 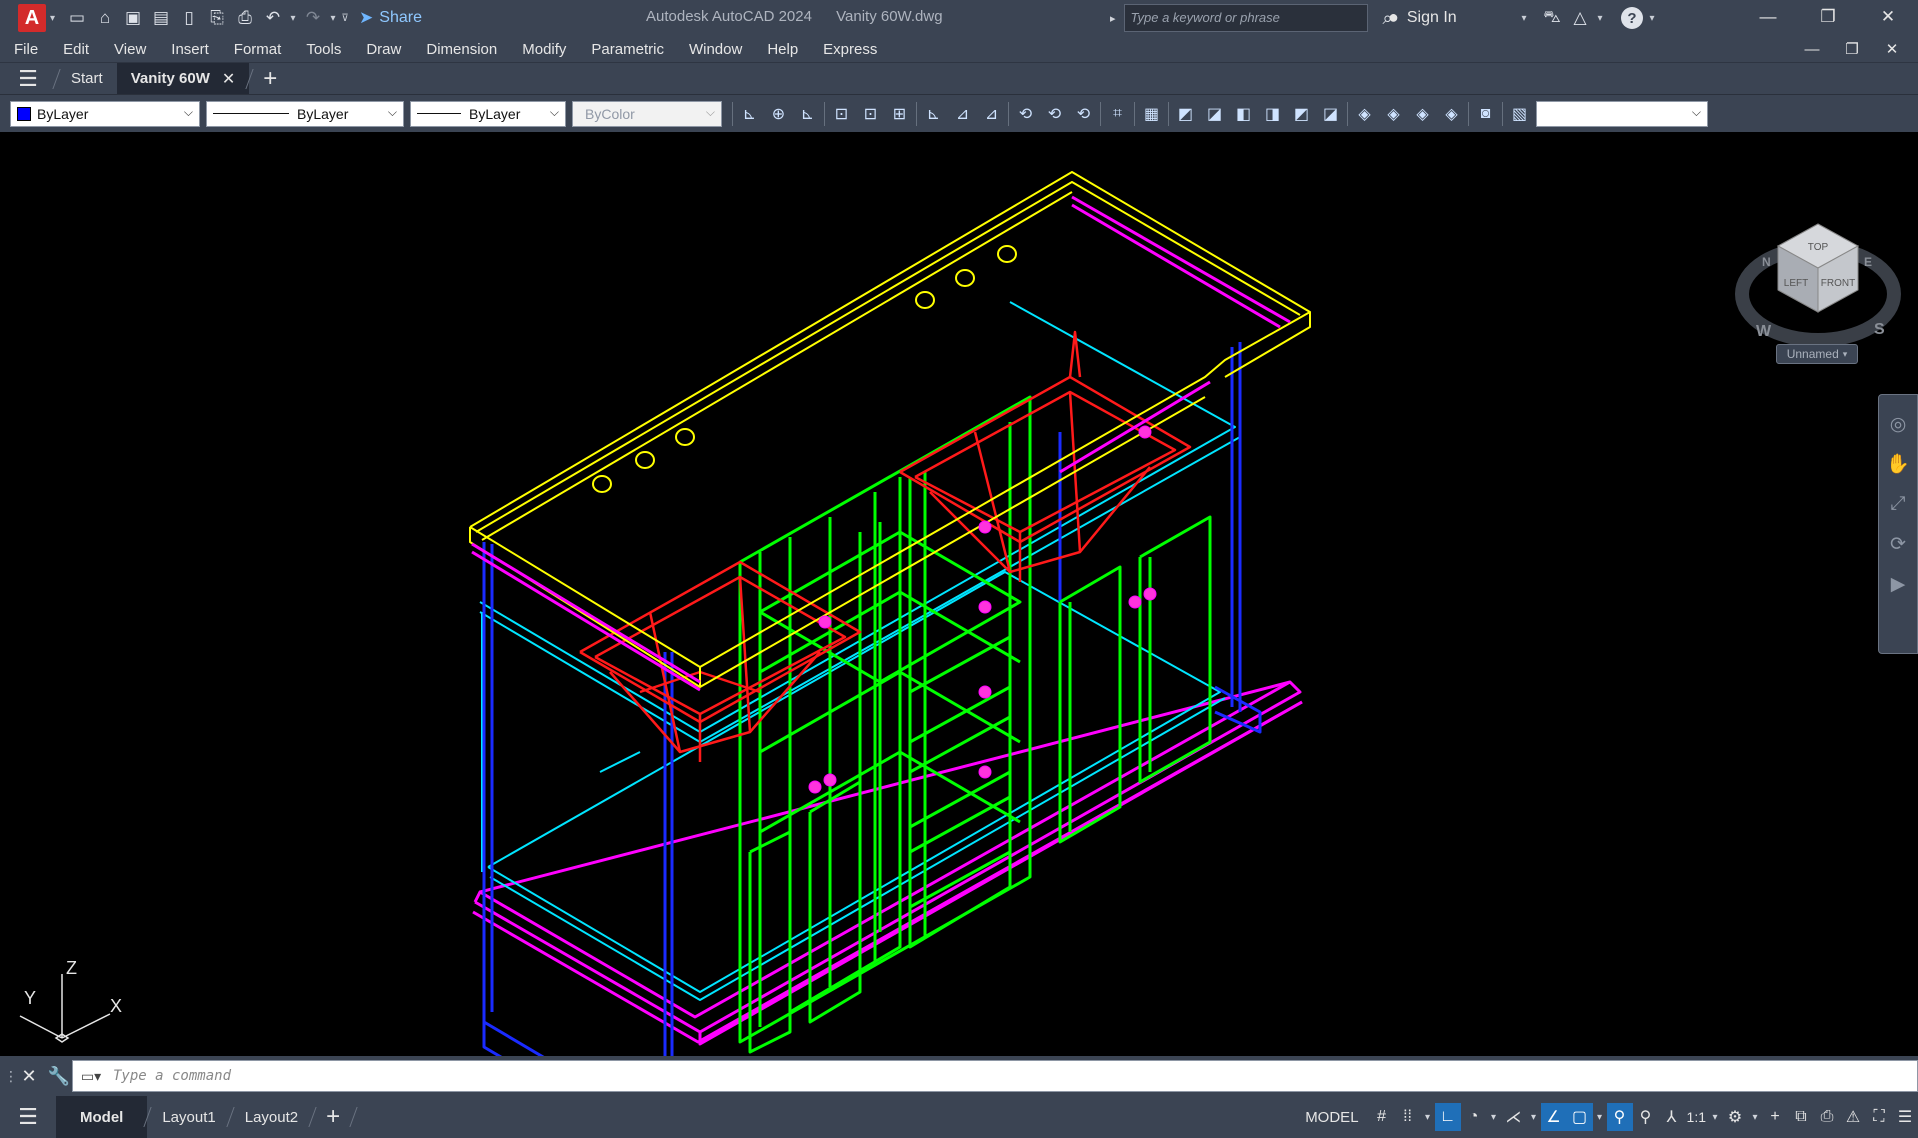 What do you see at coordinates (1632, 18) in the screenshot?
I see `help-button: ?` at bounding box center [1632, 18].